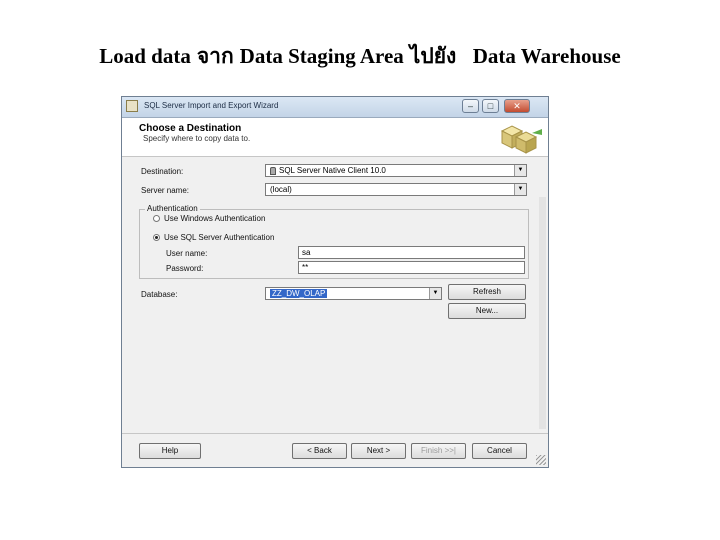 This screenshot has width=720, height=540. What do you see at coordinates (542, 313) in the screenshot?
I see `scrollbar` at bounding box center [542, 313].